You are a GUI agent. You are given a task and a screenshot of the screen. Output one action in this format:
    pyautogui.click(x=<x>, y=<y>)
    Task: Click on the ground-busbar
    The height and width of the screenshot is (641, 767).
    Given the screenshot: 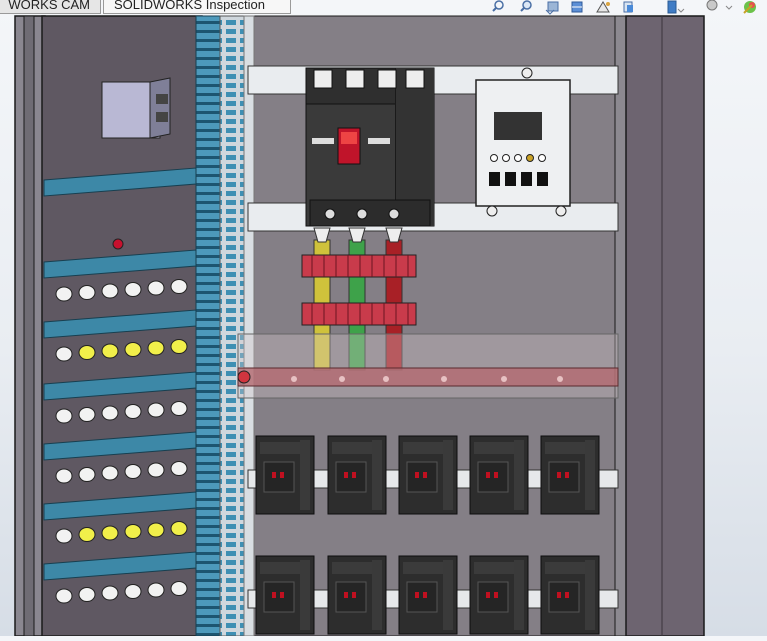 What is the action you would take?
    pyautogui.click(x=428, y=377)
    